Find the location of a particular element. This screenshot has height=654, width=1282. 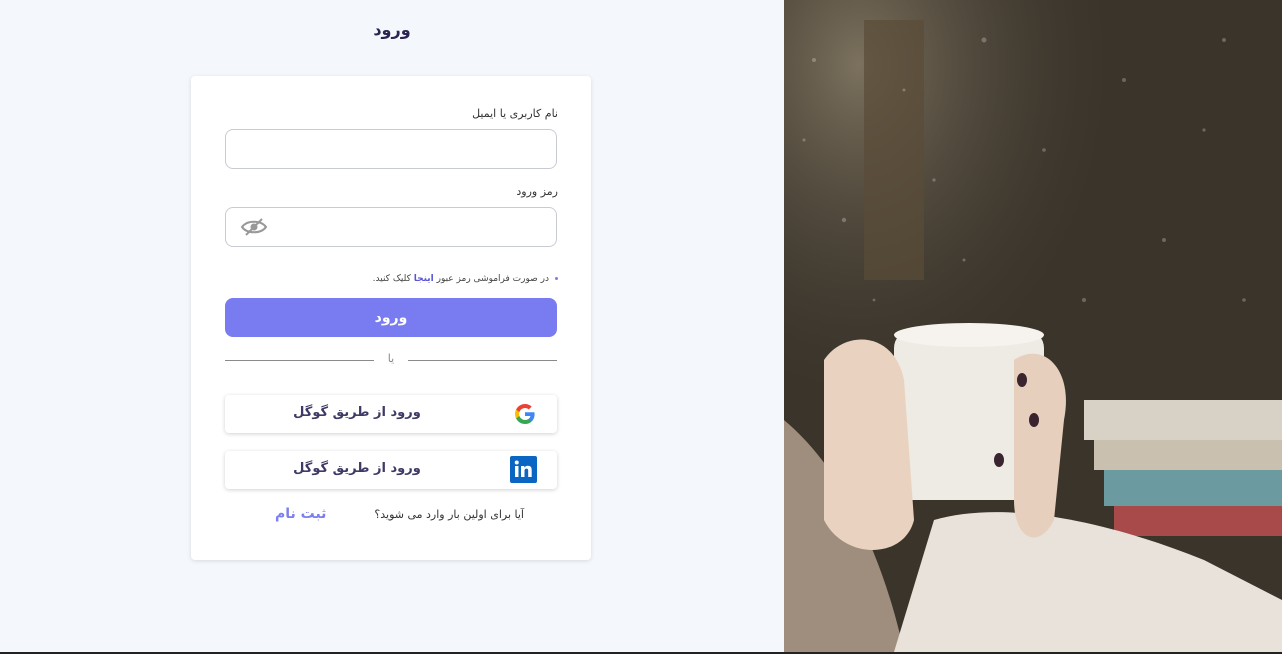

google-login-label: ورود از طریق گوگل is located at coordinates (357, 412).